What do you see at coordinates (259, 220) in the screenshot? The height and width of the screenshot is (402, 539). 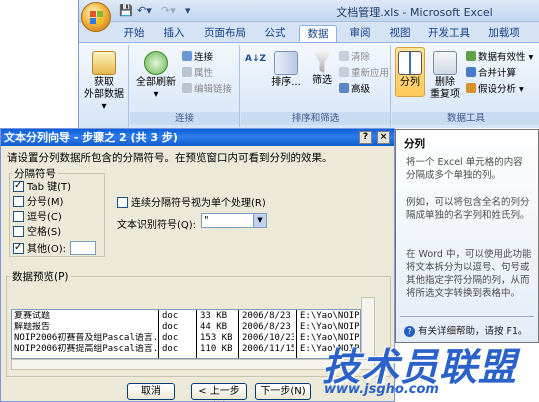 I see `chevron-down-icon: ▼` at bounding box center [259, 220].